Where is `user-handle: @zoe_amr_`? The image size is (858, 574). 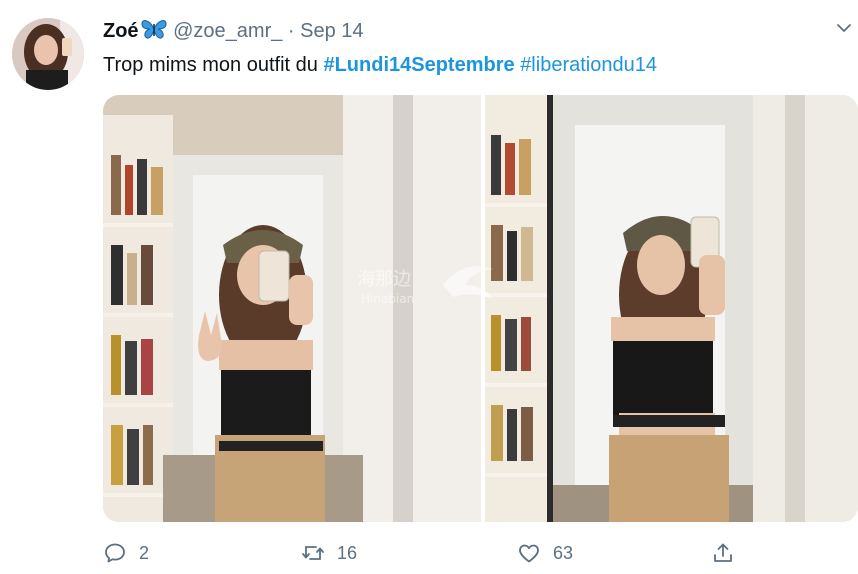
user-handle: @zoe_amr_ is located at coordinates (227, 31).